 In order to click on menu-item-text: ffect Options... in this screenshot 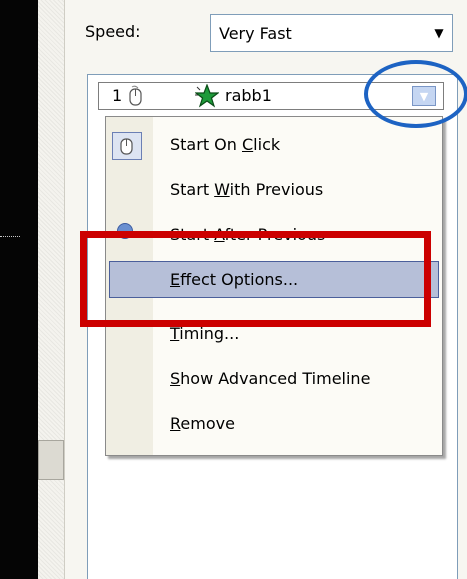, I will do `click(239, 279)`.